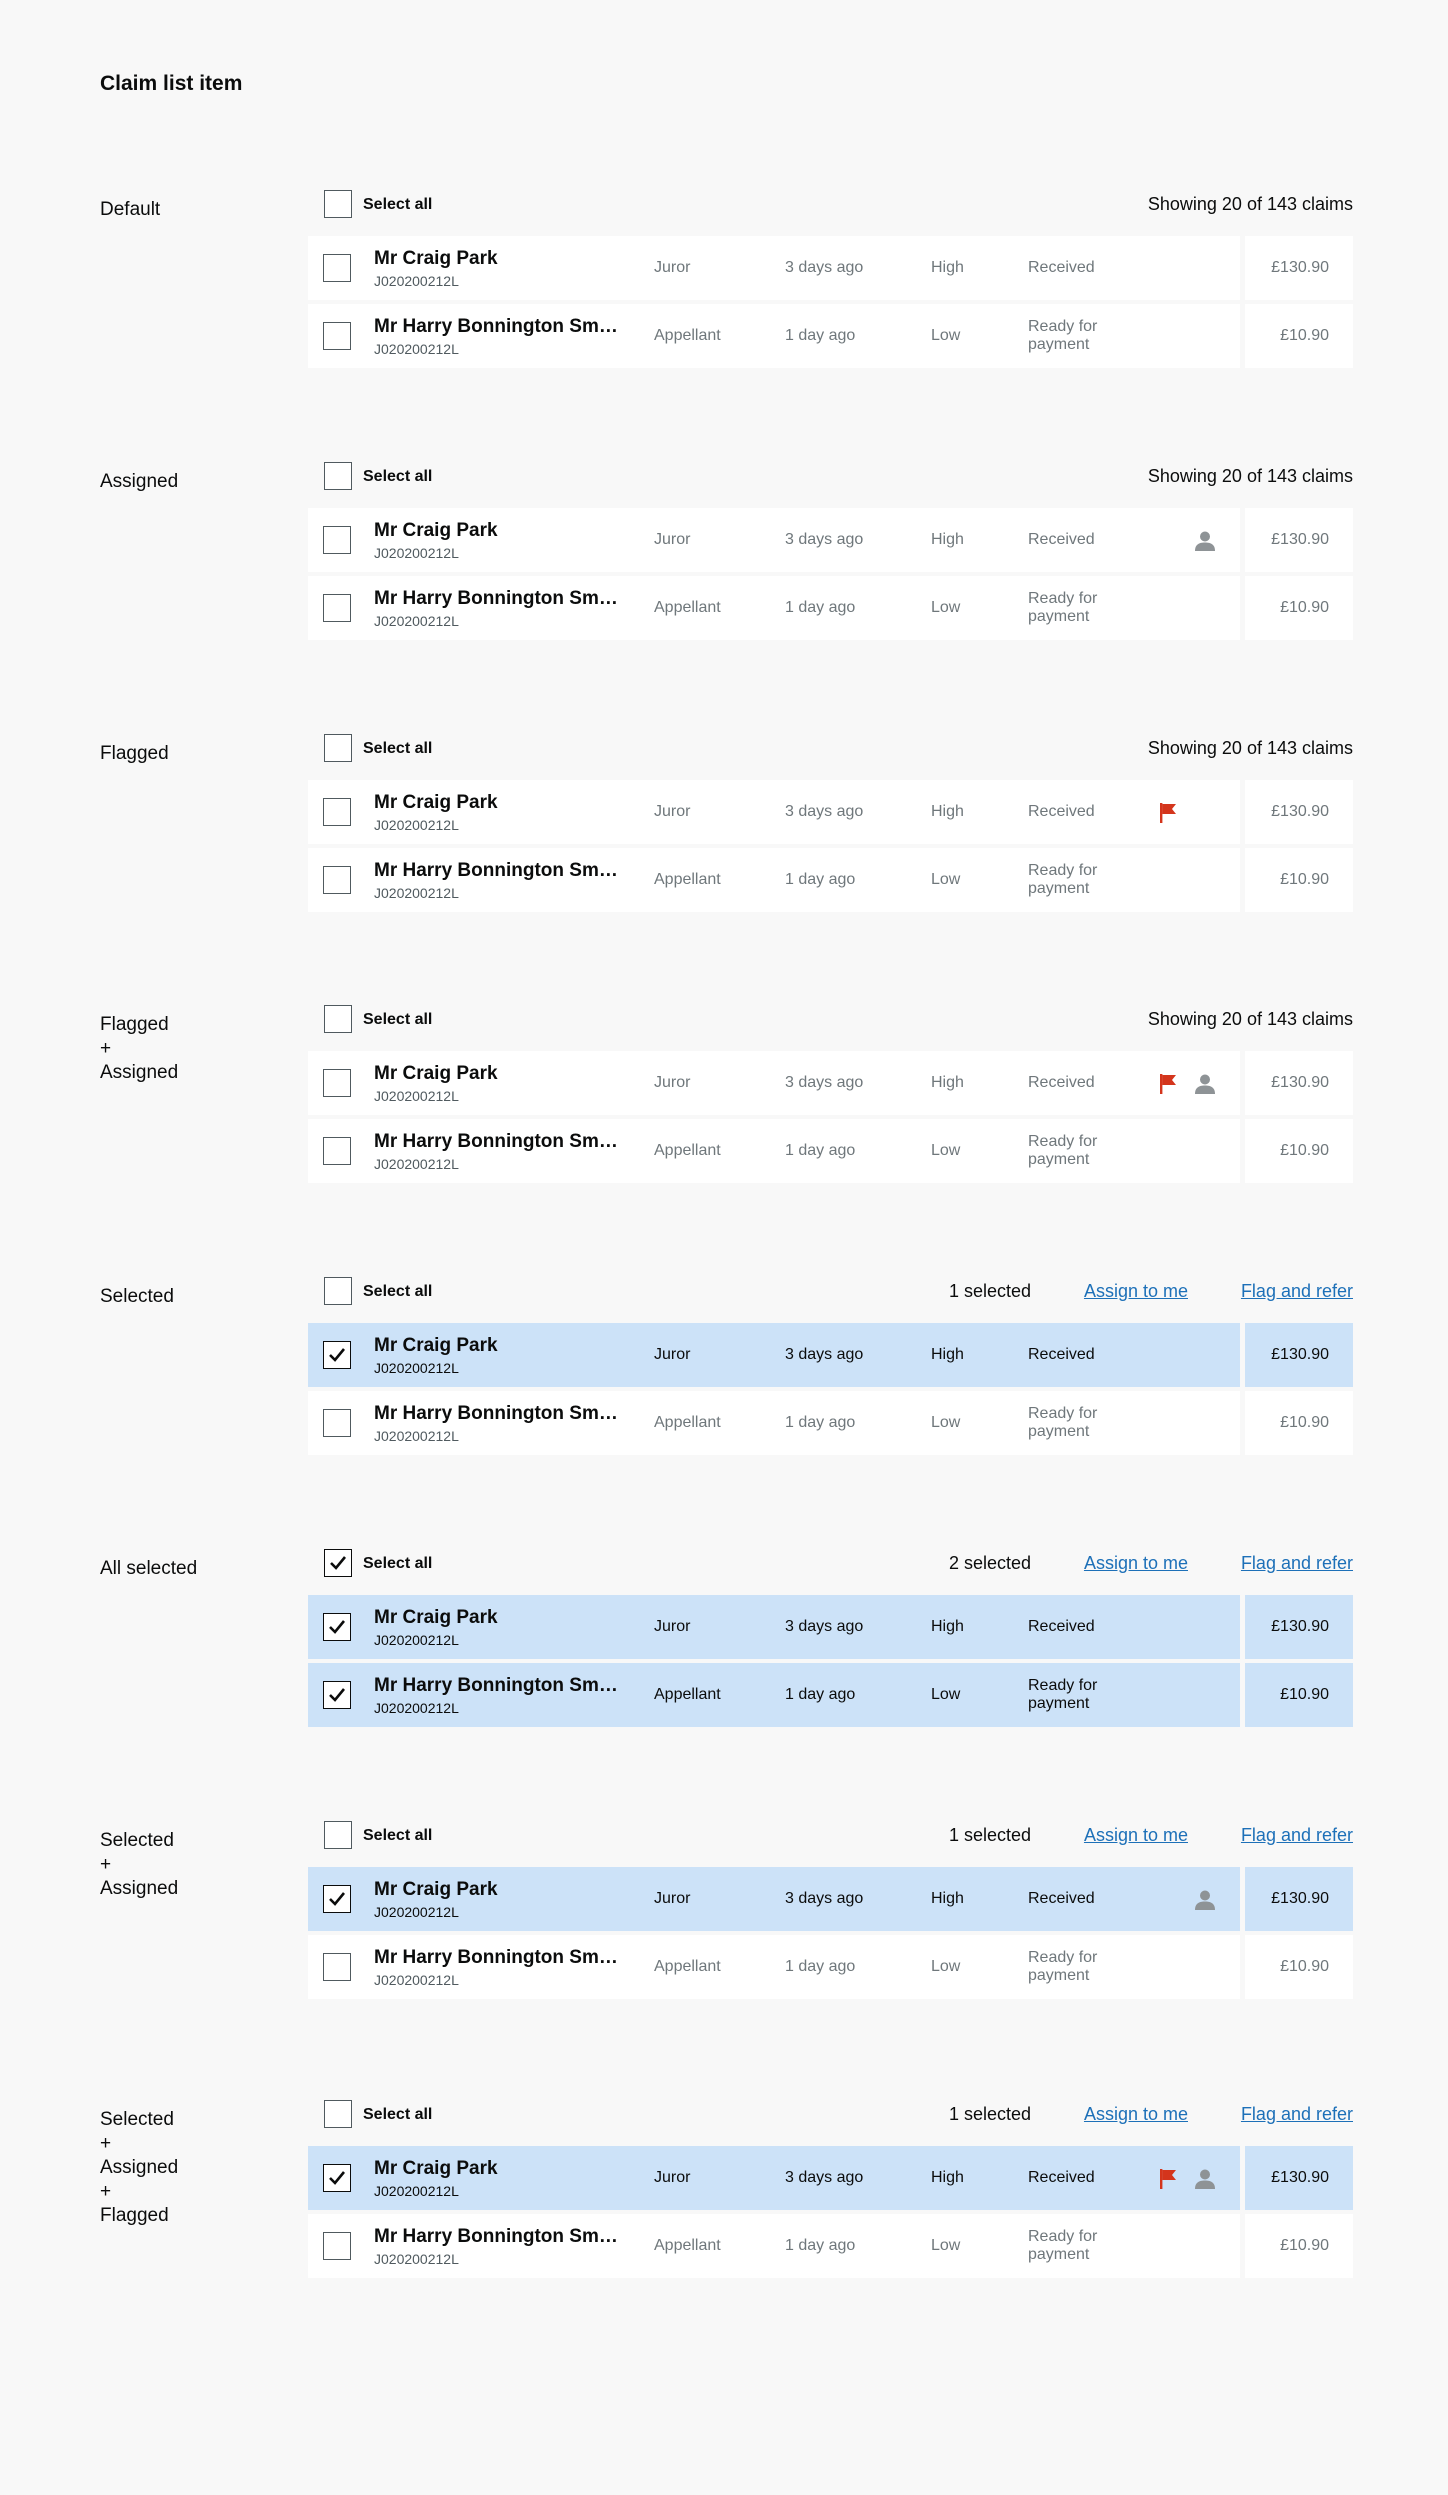 The image size is (1448, 2495). Describe the element at coordinates (1205, 1084) in the screenshot. I see `person-icon` at that location.